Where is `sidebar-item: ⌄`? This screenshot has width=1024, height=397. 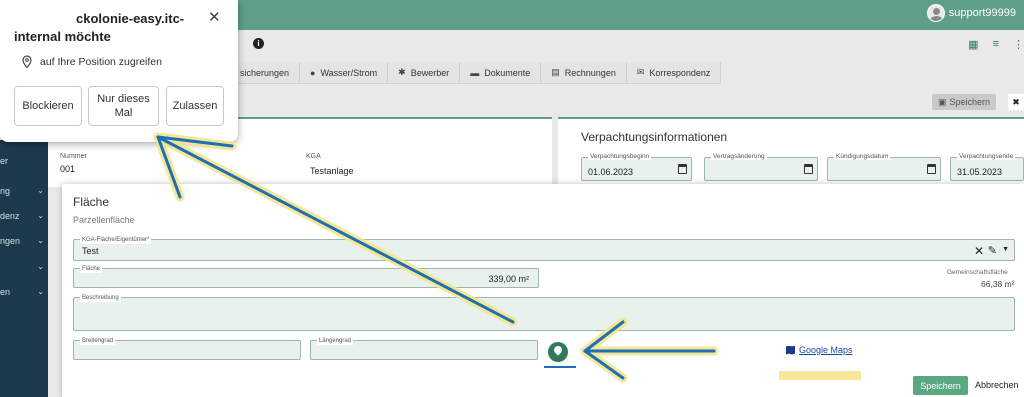 sidebar-item: ⌄ is located at coordinates (22, 266).